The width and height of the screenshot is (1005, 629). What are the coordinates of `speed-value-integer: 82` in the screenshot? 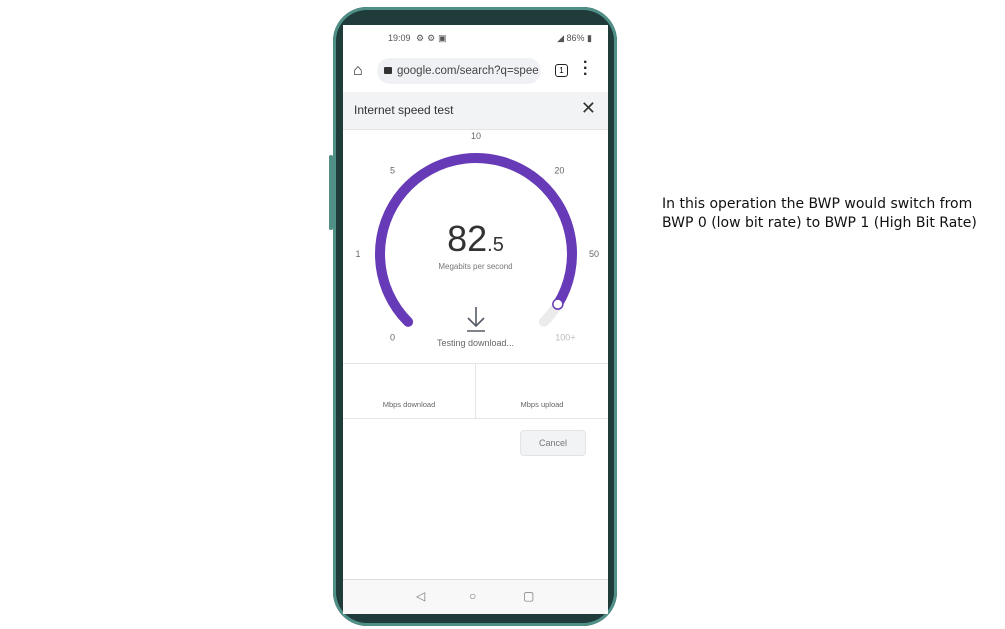 It's located at (467, 238).